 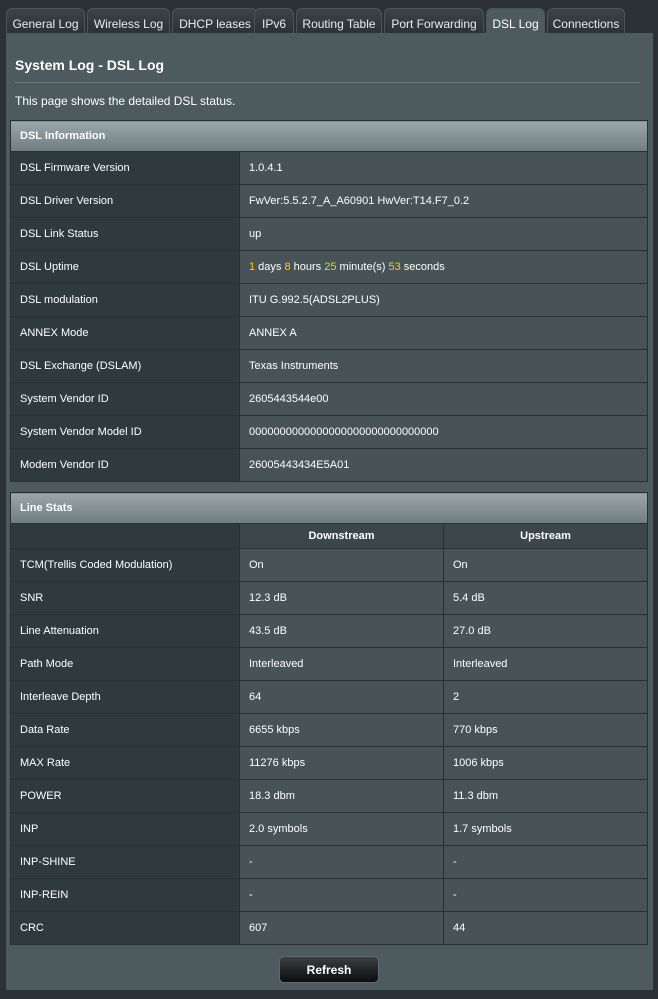 What do you see at coordinates (341, 536) in the screenshot?
I see `column-header-downstream: Downstream` at bounding box center [341, 536].